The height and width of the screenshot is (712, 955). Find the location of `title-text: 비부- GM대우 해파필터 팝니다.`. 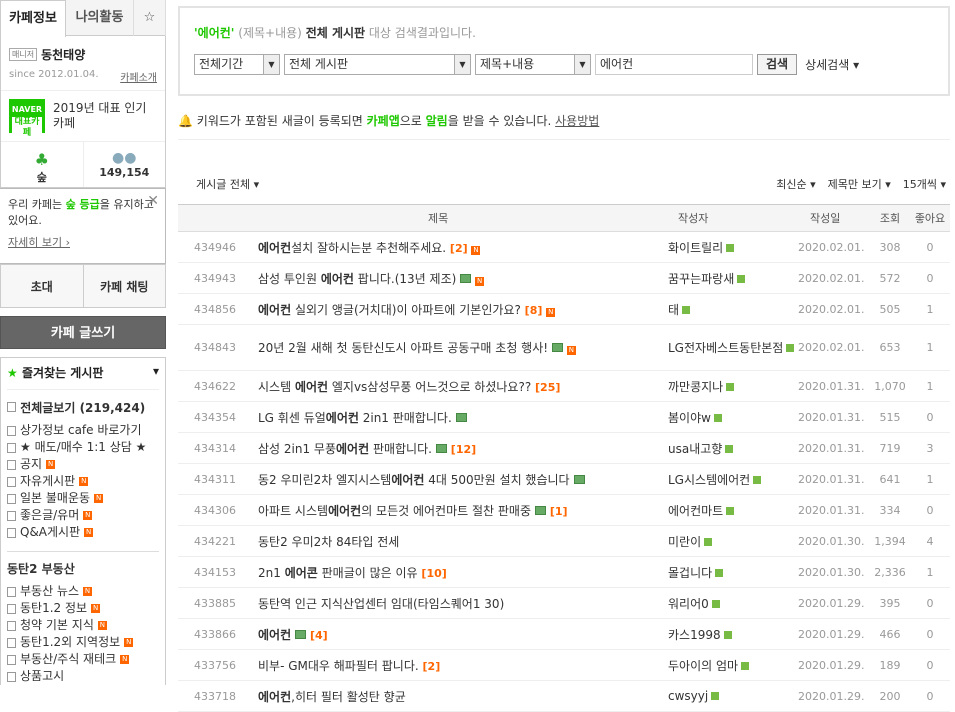

title-text: 비부- GM대우 해파필터 팝니다. is located at coordinates (338, 666).